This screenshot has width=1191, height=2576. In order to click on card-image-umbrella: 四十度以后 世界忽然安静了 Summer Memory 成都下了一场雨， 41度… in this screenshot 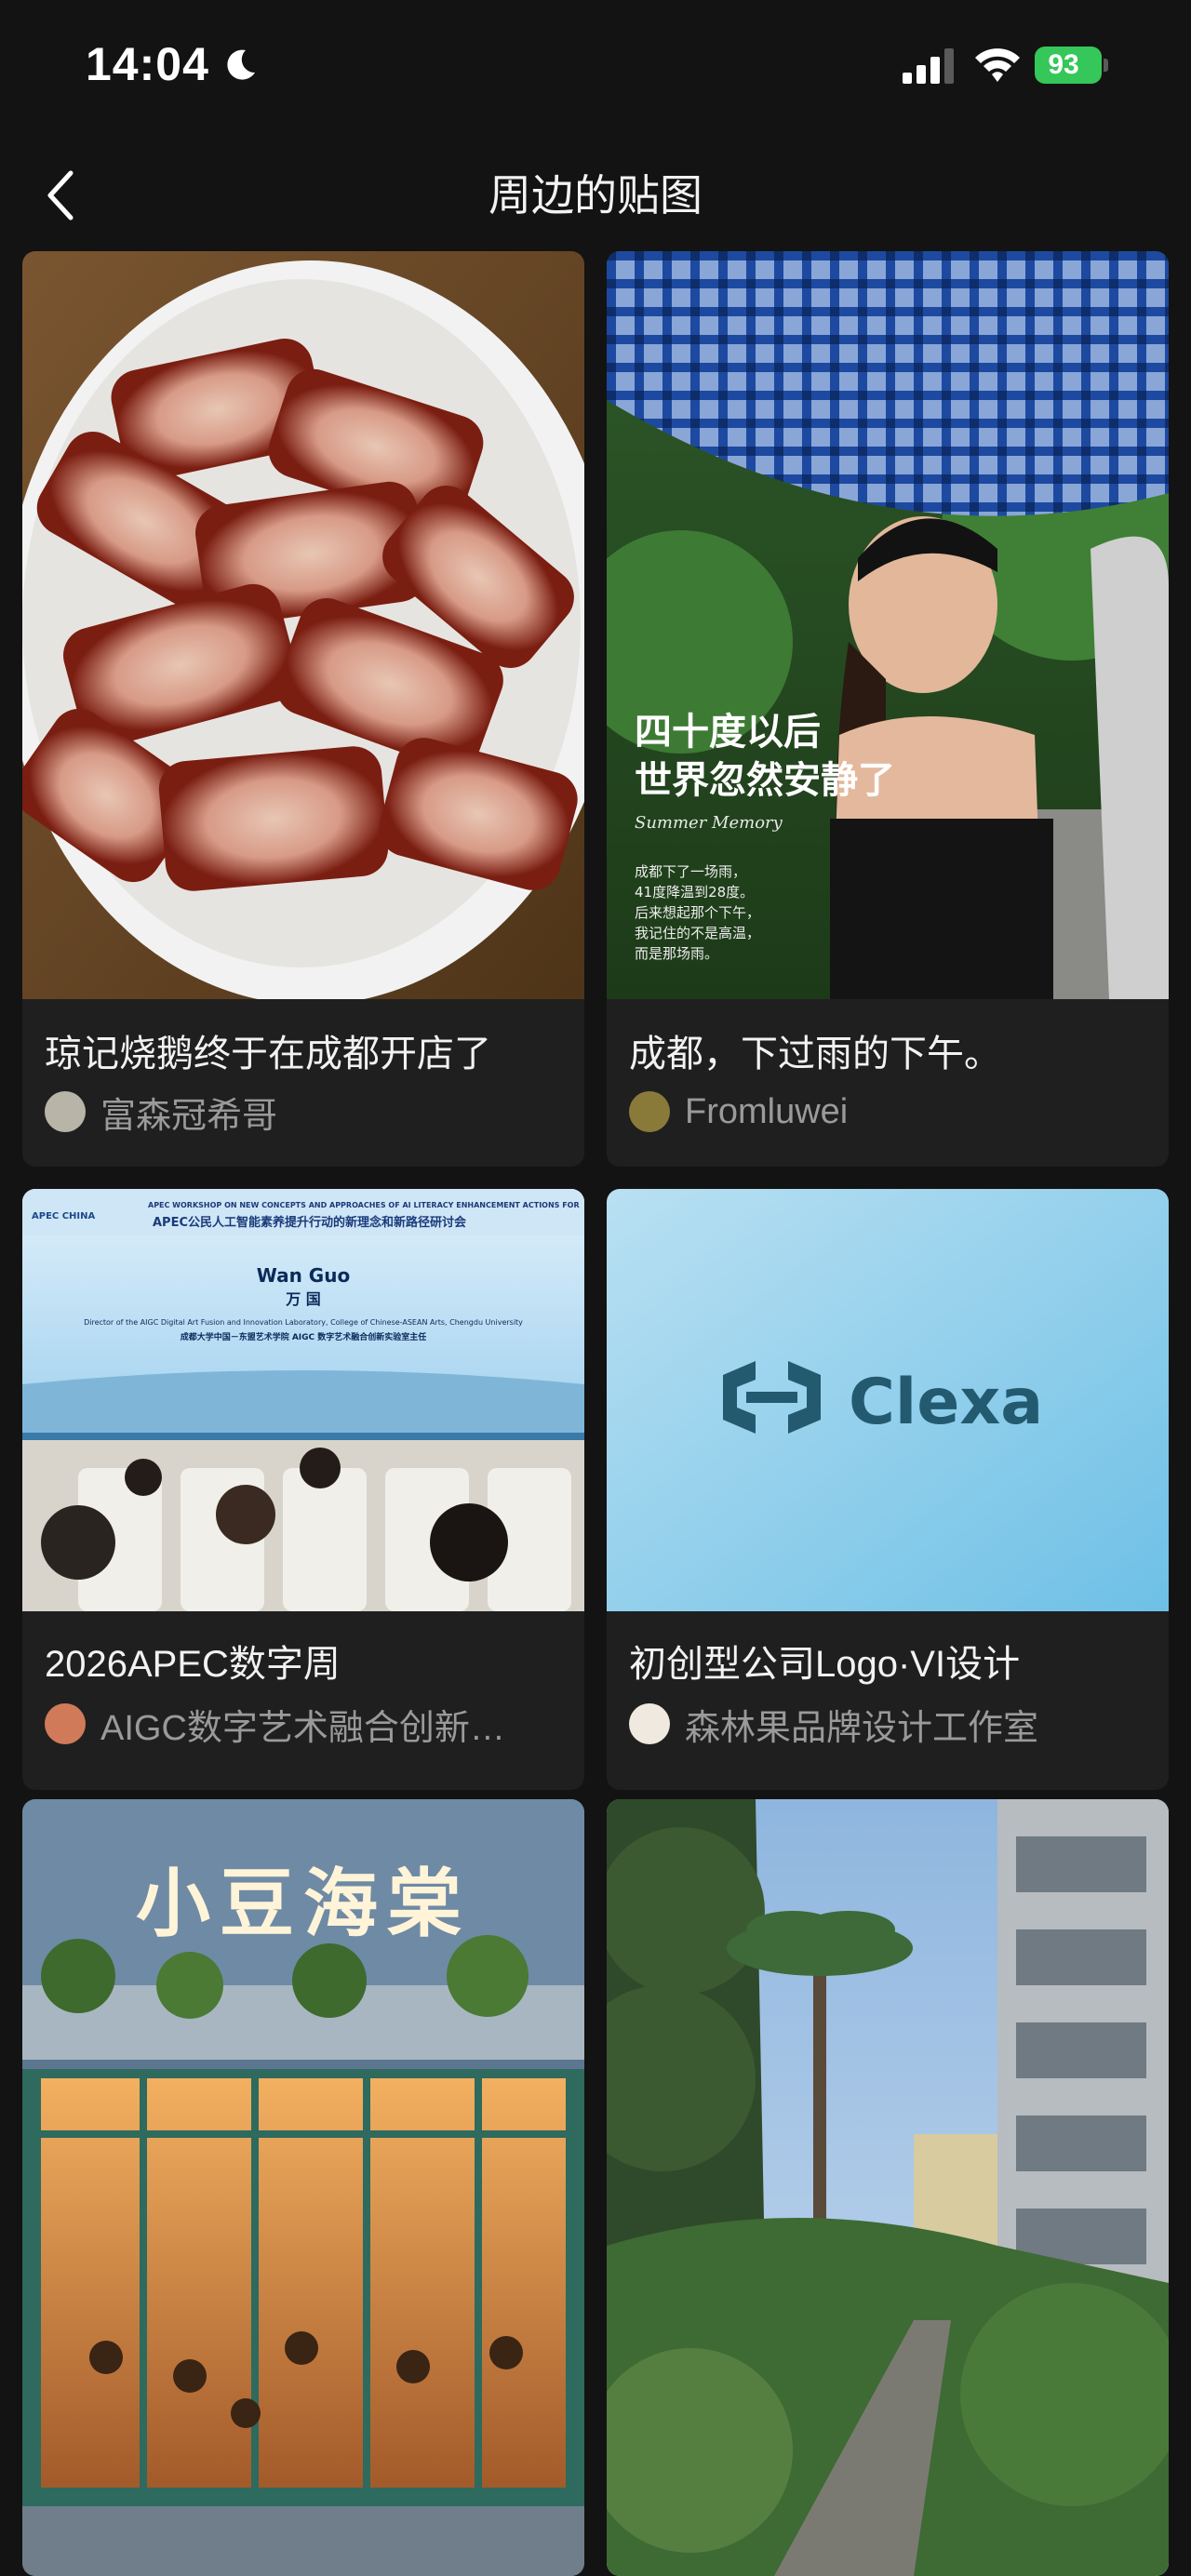, I will do `click(888, 625)`.